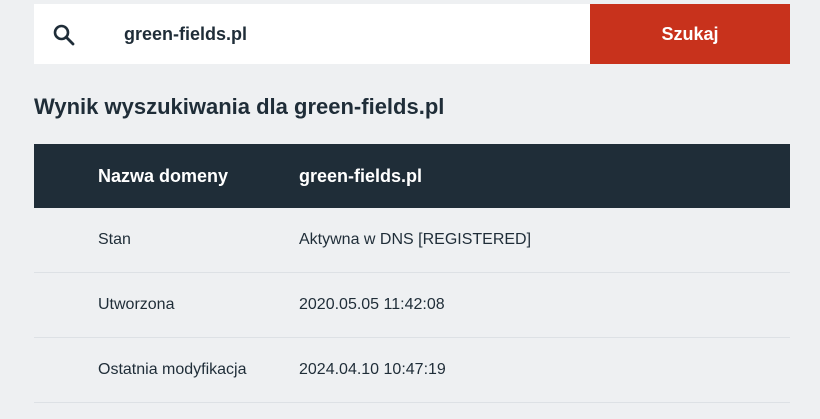 The width and height of the screenshot is (820, 419). Describe the element at coordinates (64, 35) in the screenshot. I see `search-icon` at that location.